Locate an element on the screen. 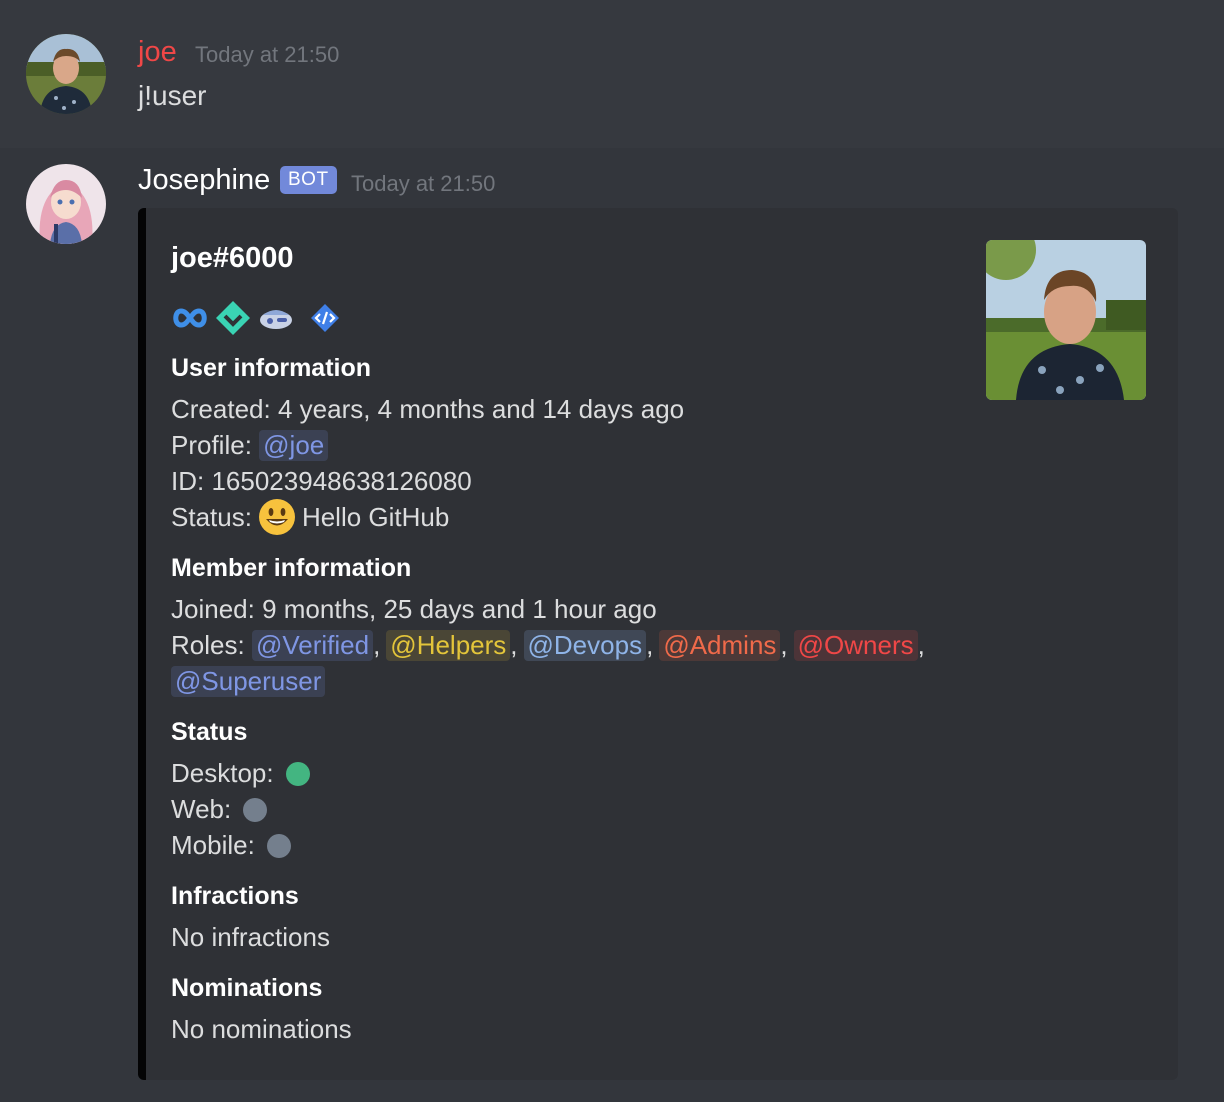 The height and width of the screenshot is (1102, 1224). desktop-label: Desktop: is located at coordinates (222, 773).